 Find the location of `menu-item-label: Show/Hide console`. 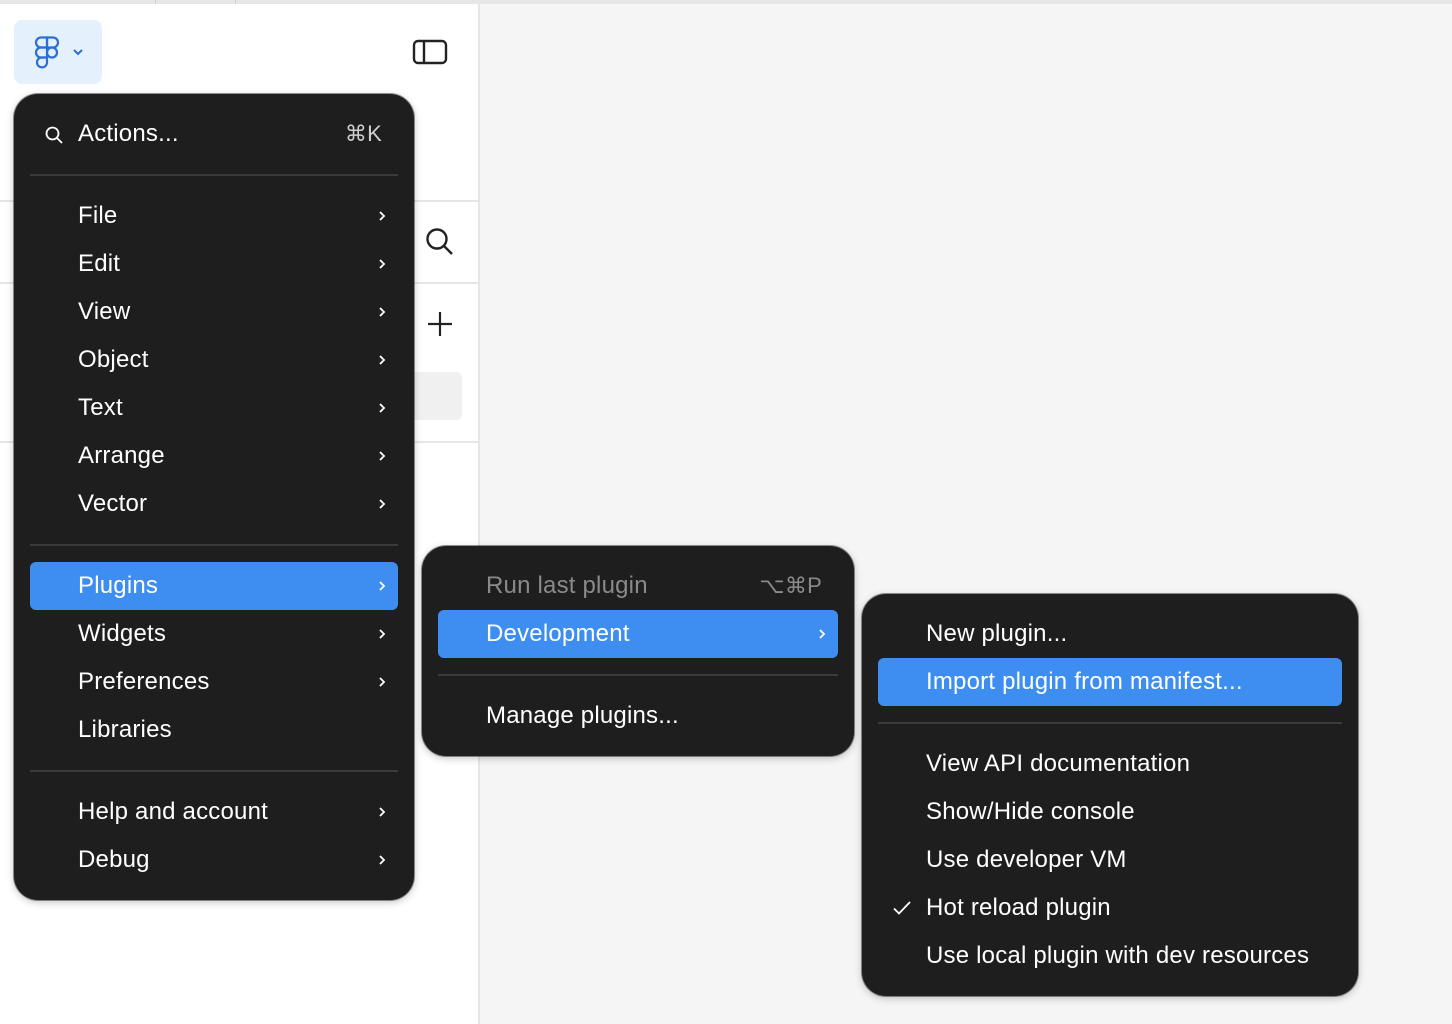

menu-item-label: Show/Hide console is located at coordinates (1030, 811).